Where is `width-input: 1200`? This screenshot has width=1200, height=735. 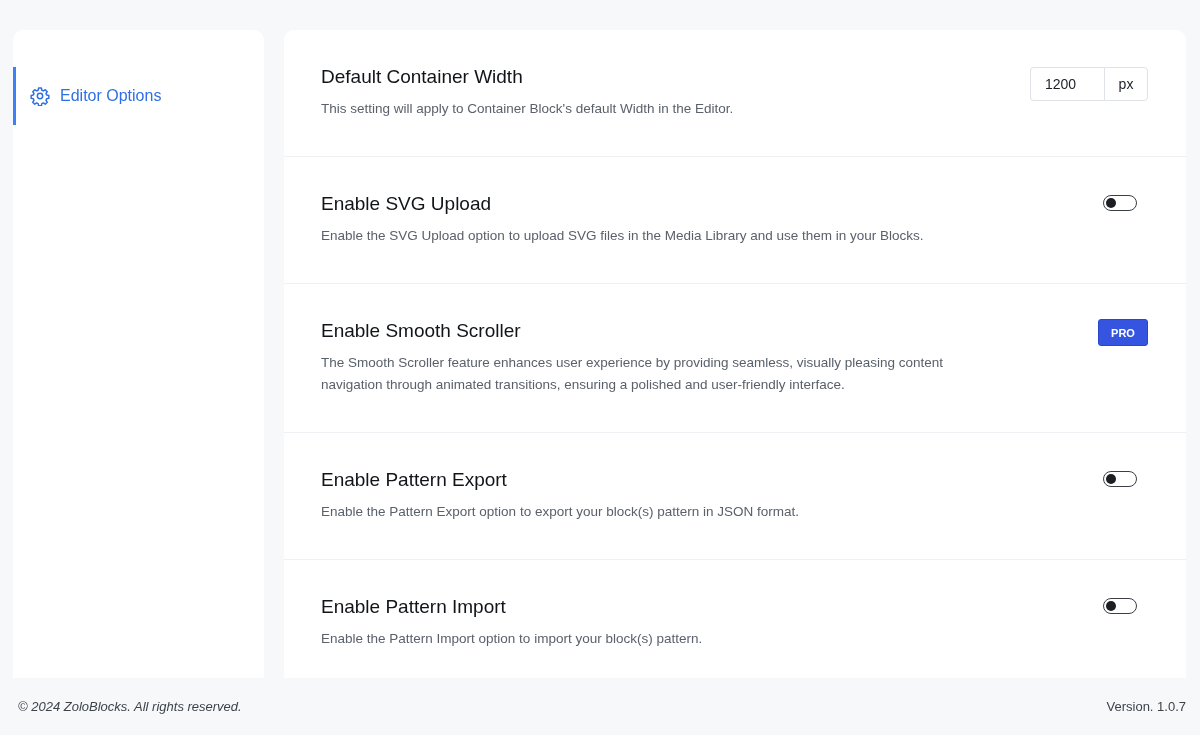
width-input: 1200 is located at coordinates (1067, 84).